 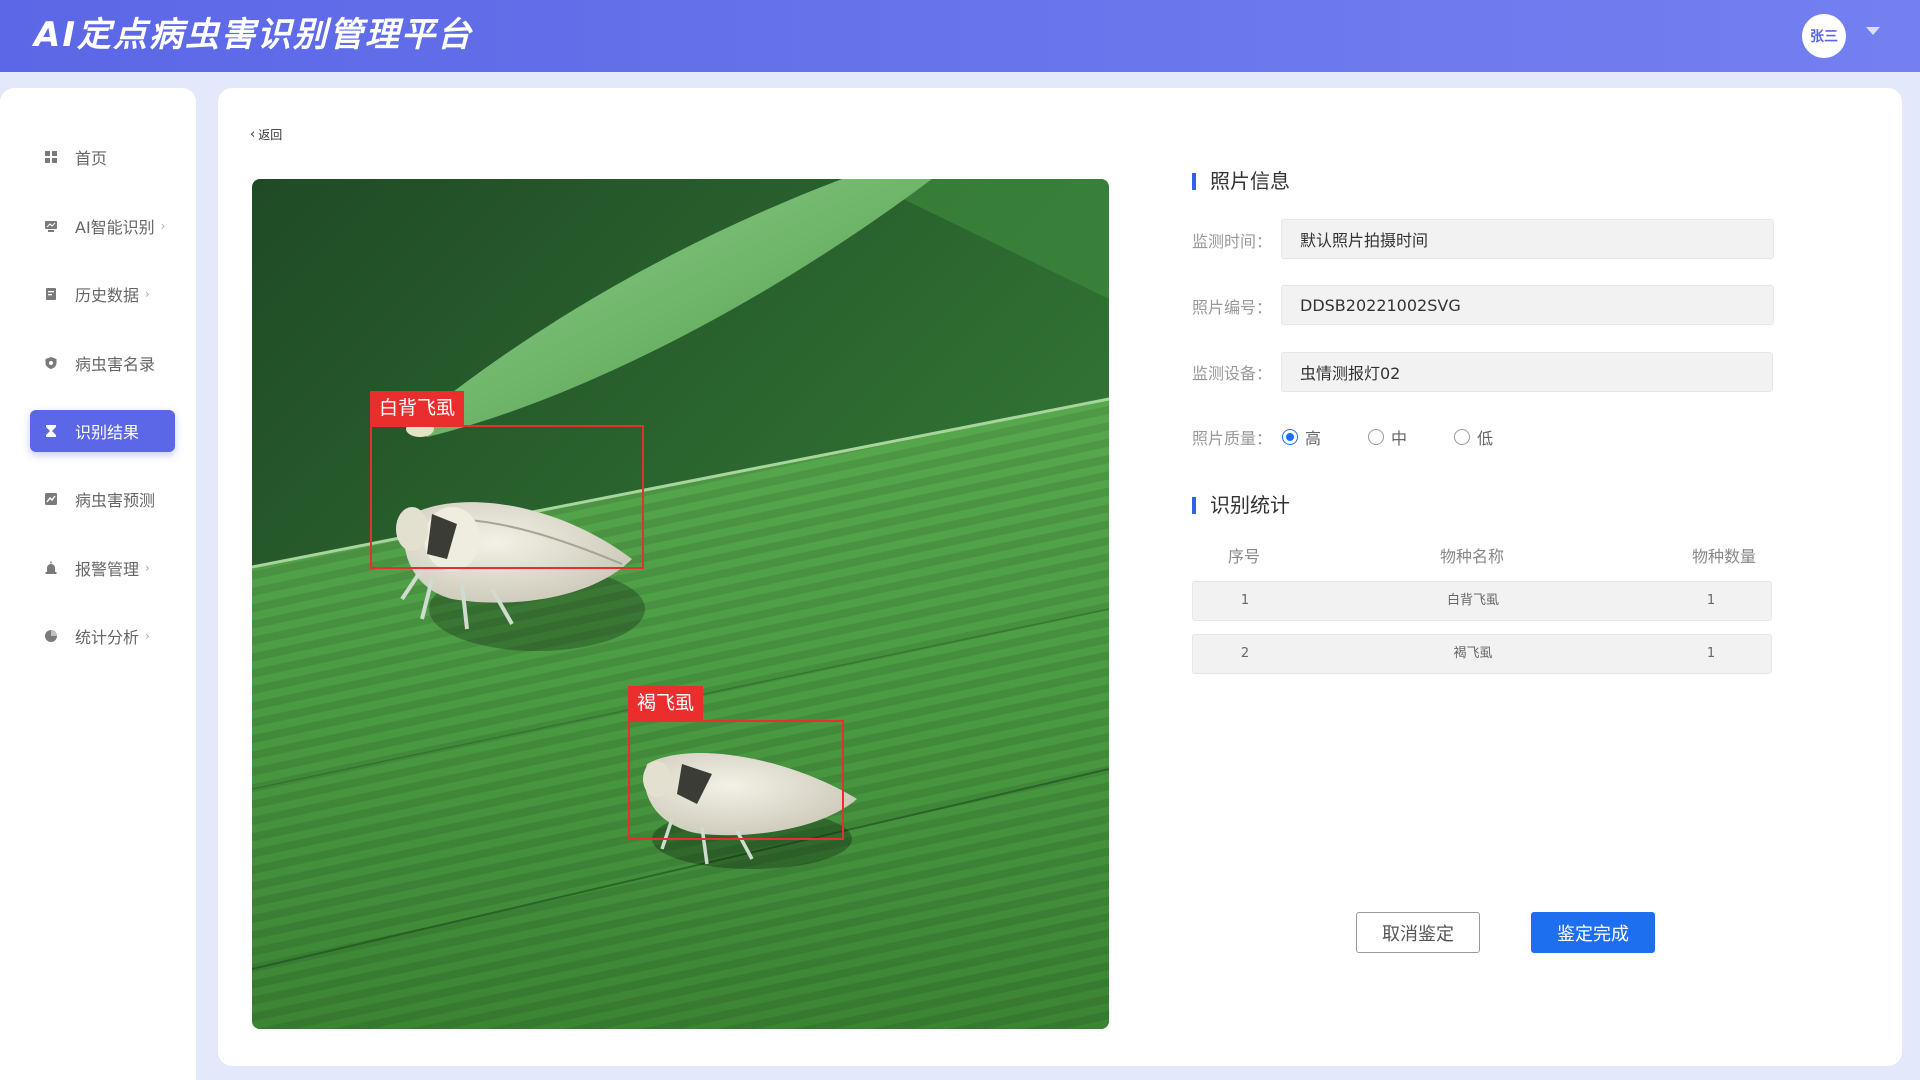 I want to click on sidebar-item-label: 历史数据, so click(x=107, y=295).